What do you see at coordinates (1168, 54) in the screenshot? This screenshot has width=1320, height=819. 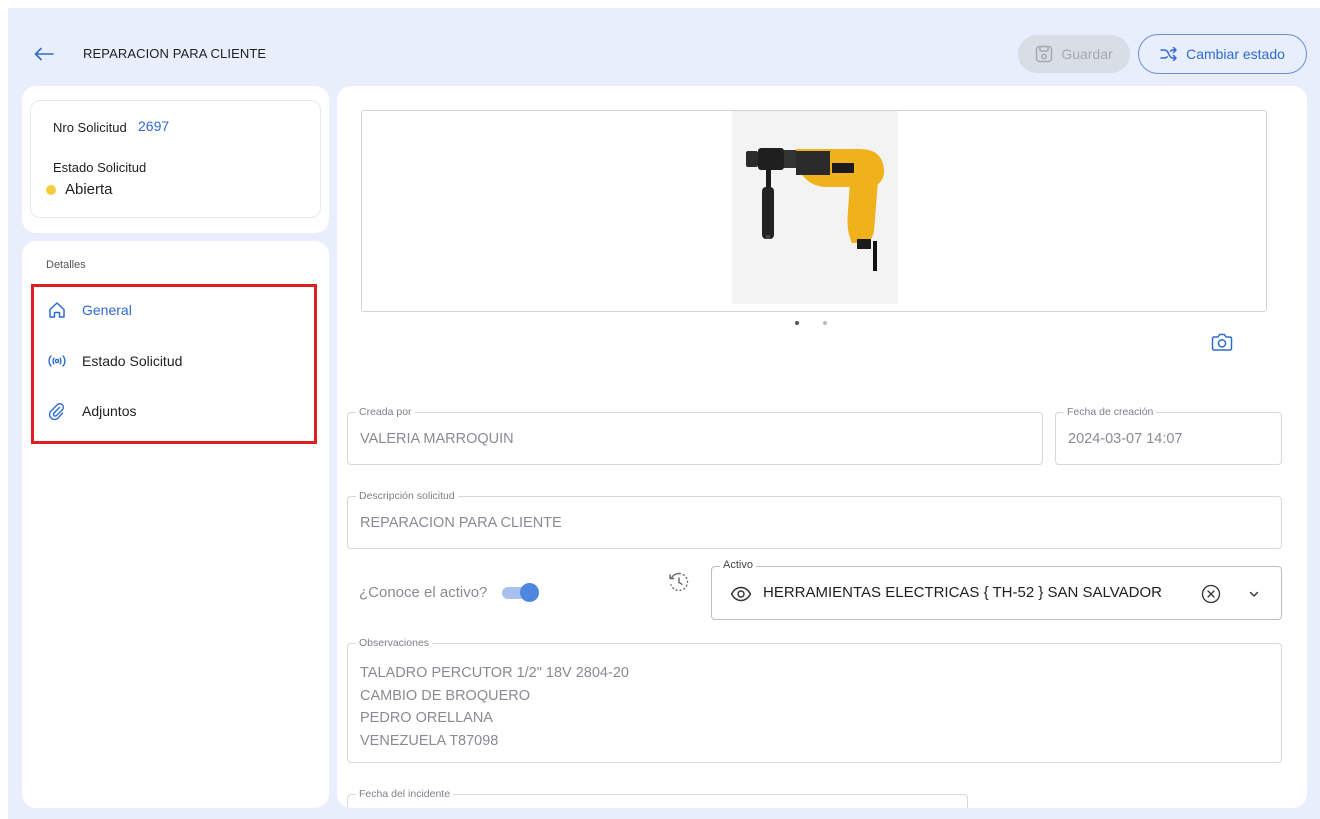 I see `shuffle-icon` at bounding box center [1168, 54].